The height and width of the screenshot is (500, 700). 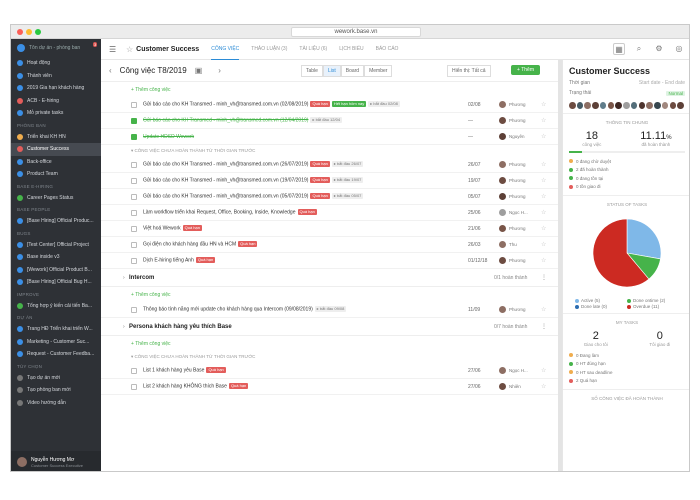 I want to click on sidebar-item-phongban-1: Customer Success, so click(x=56, y=149).